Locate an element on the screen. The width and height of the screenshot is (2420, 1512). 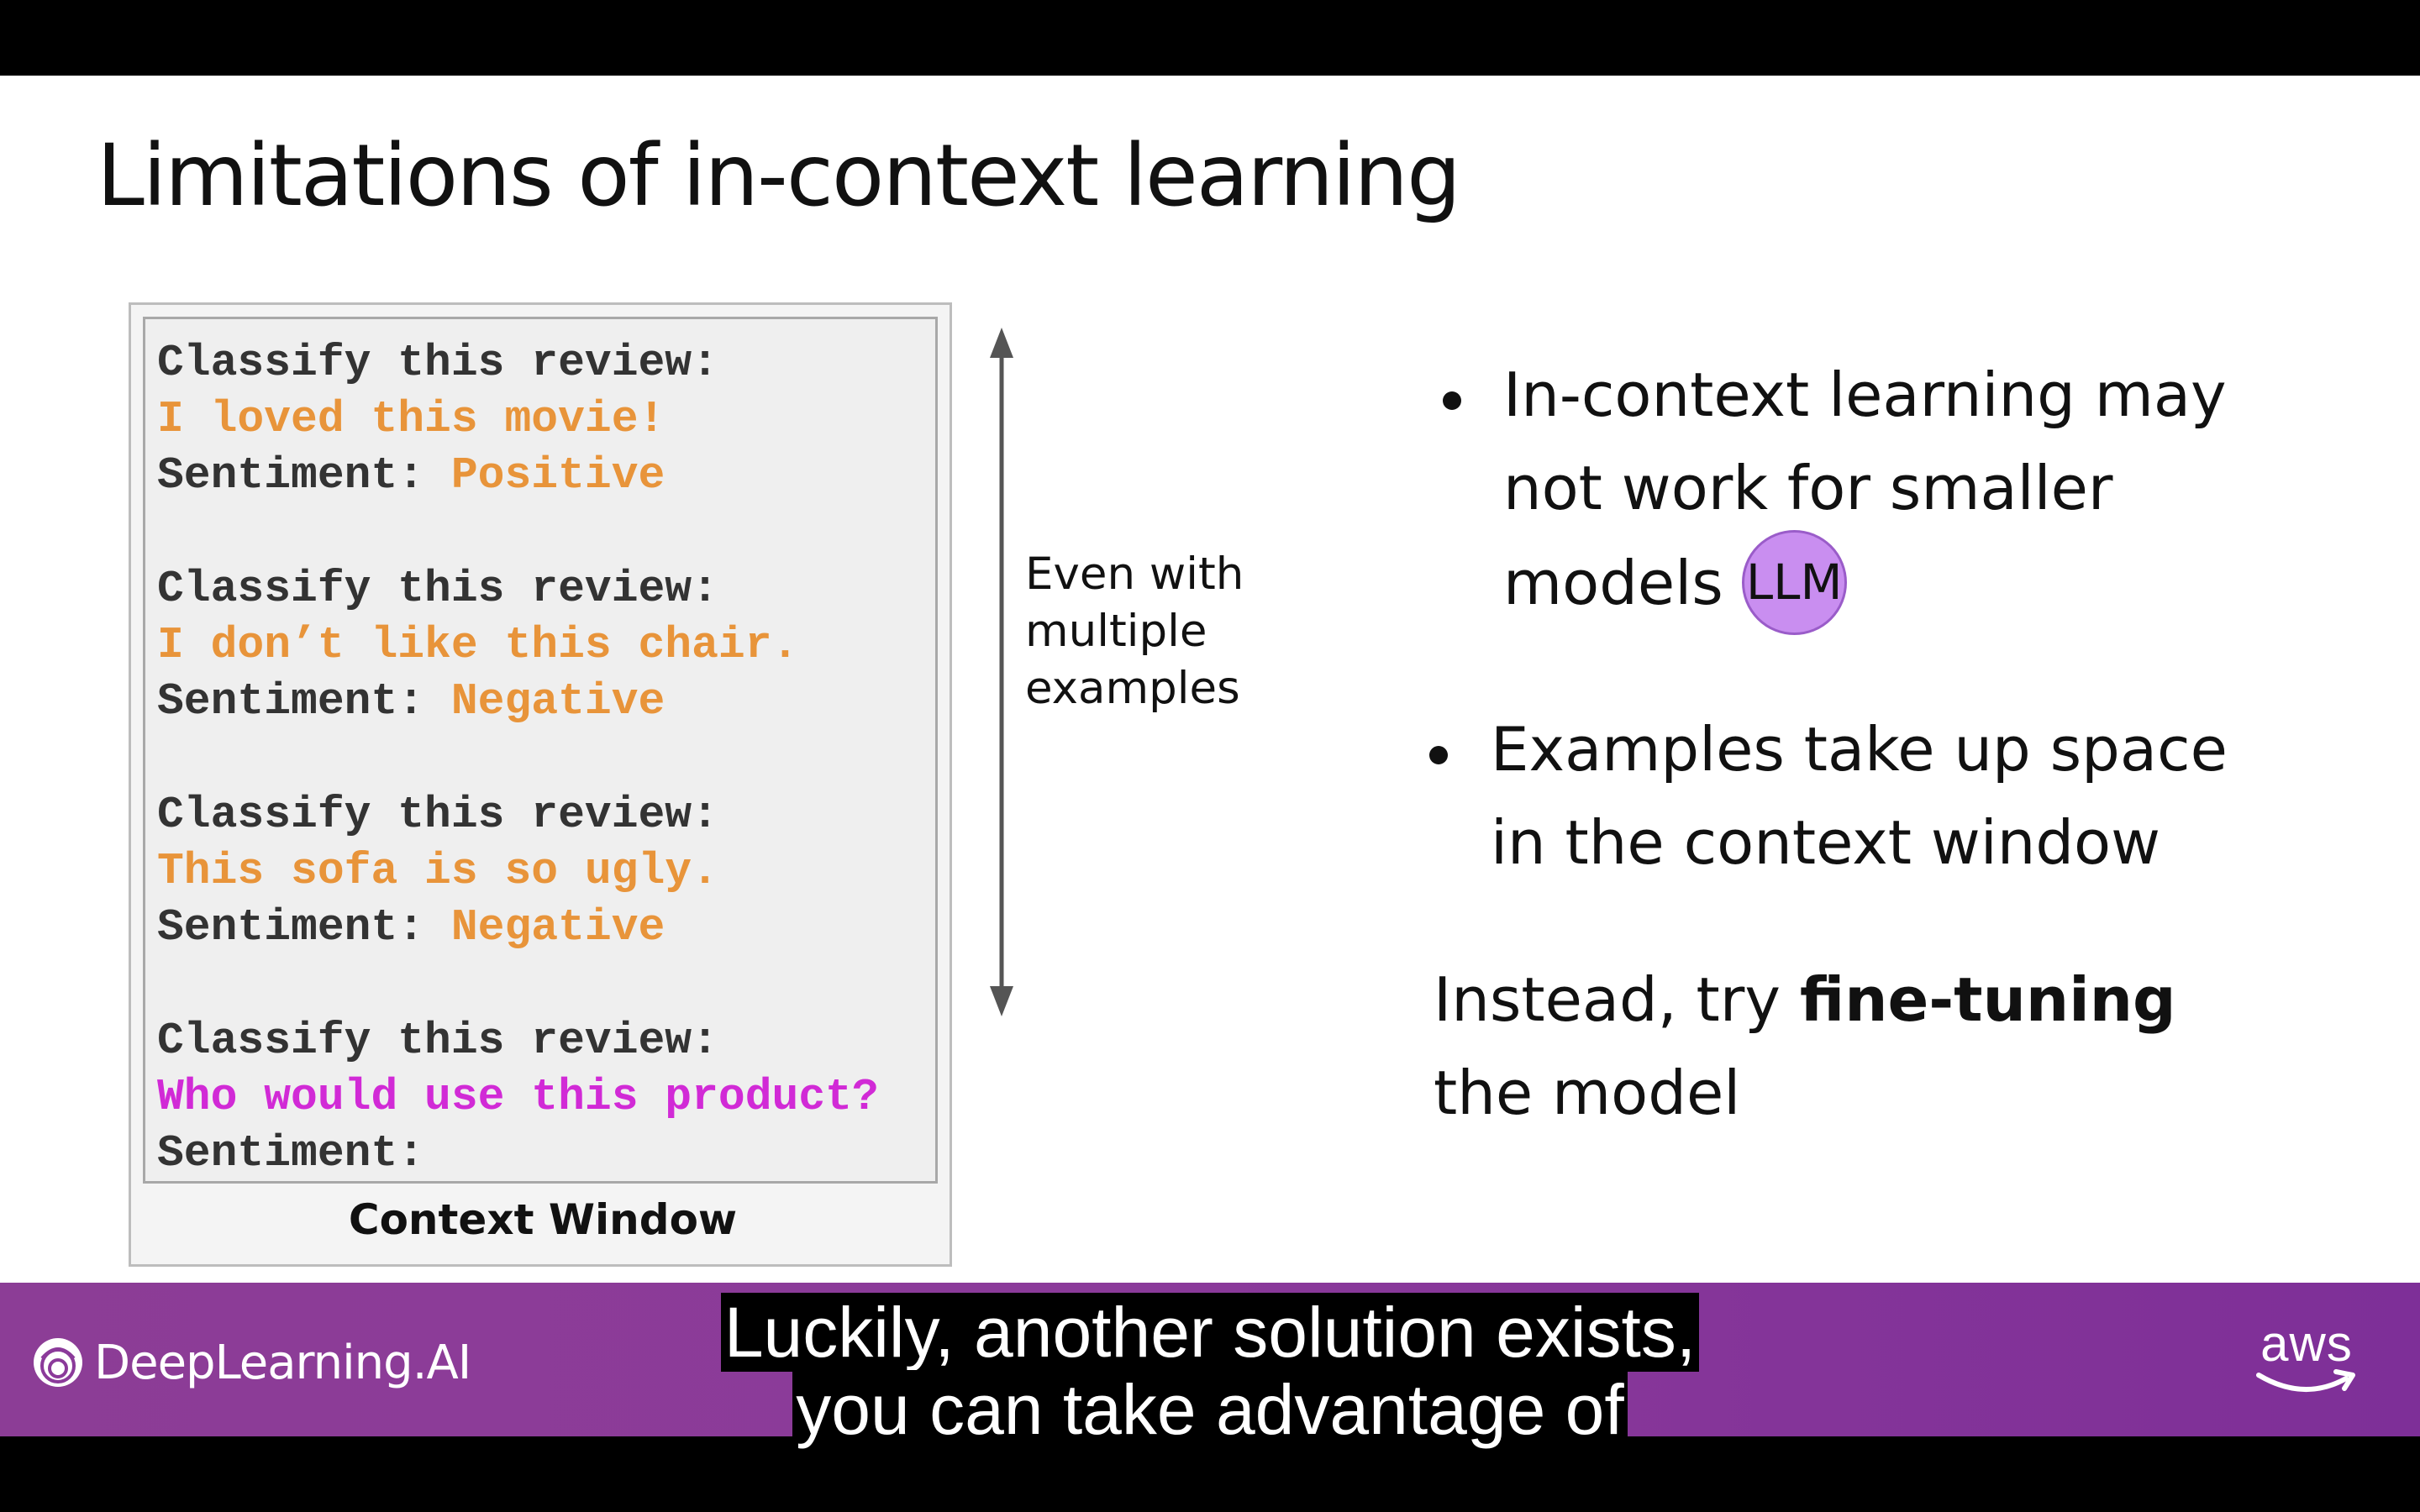
caption-text: Luckily, another solution exists, is located at coordinates (1210, 1332).